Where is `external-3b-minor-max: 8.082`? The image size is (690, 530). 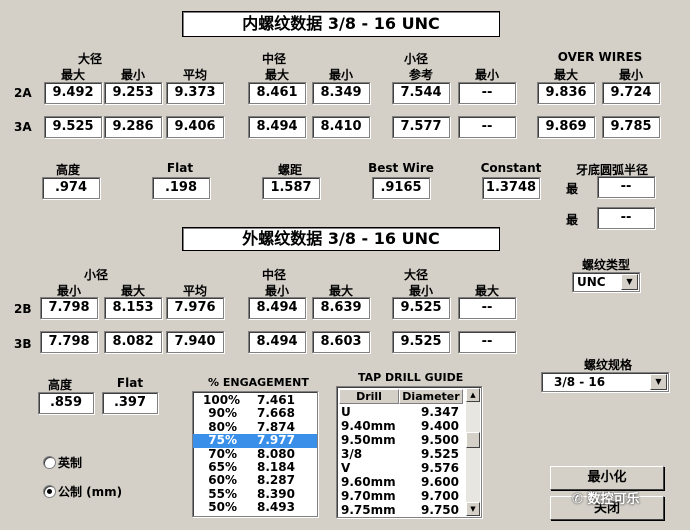 external-3b-minor-max: 8.082 is located at coordinates (133, 342).